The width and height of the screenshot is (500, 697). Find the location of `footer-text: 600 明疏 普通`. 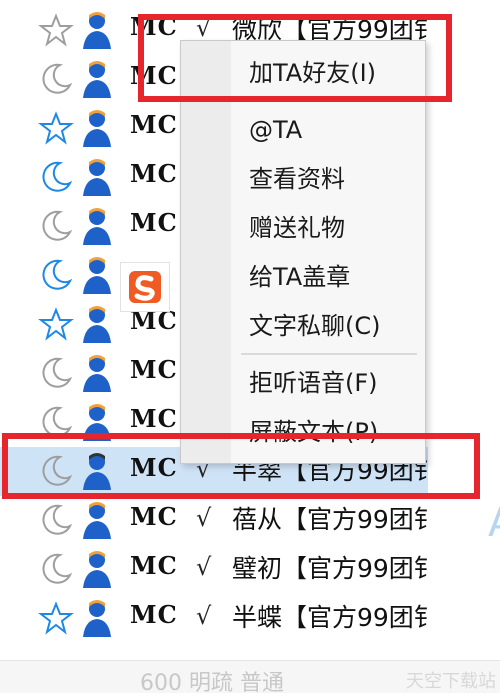

footer-text: 600 明疏 普通 is located at coordinates (212, 683).